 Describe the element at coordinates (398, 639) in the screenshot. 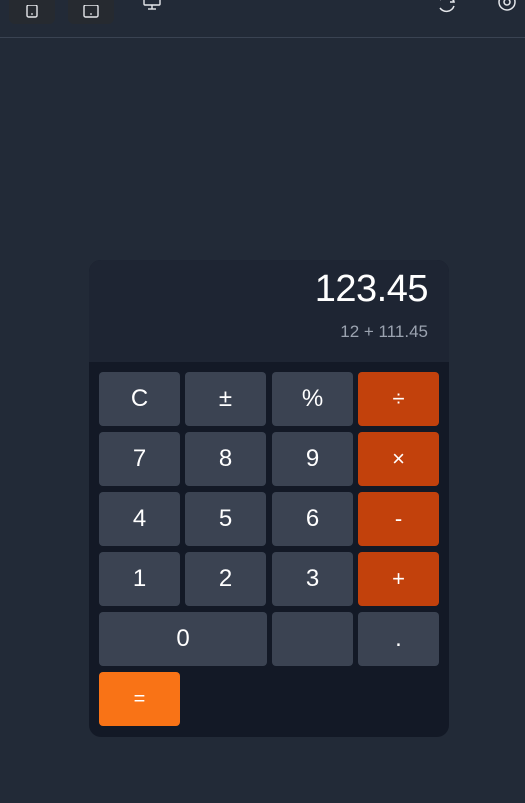

I see `decimal-button: .` at that location.